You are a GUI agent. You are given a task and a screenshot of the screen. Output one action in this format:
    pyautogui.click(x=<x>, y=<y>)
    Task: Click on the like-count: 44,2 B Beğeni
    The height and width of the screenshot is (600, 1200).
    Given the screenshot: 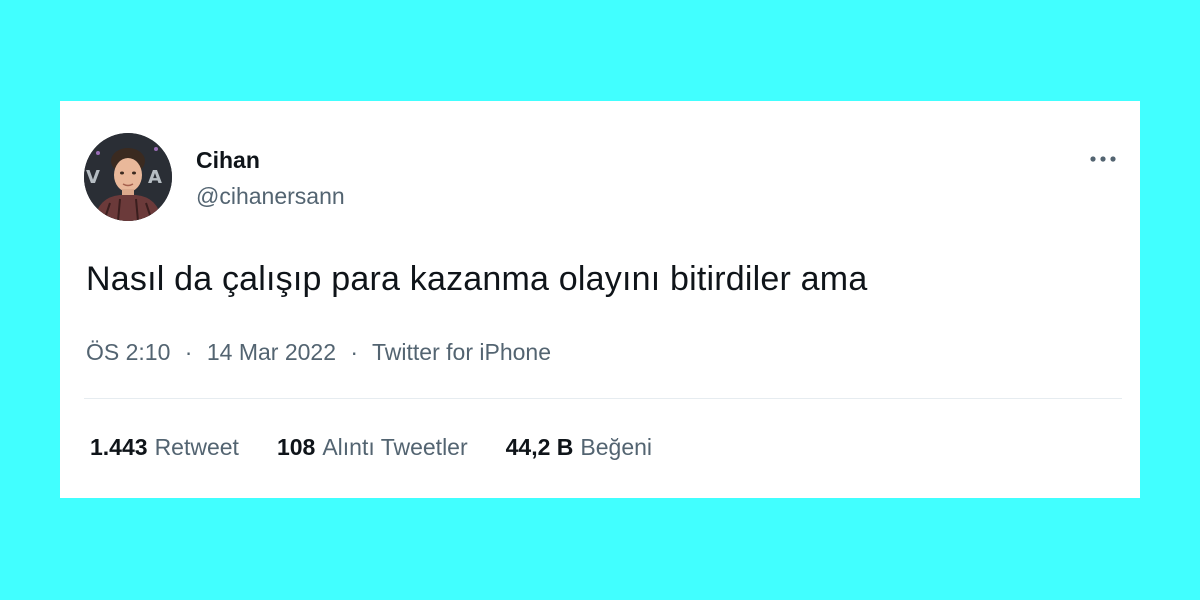 What is the action you would take?
    pyautogui.click(x=579, y=447)
    